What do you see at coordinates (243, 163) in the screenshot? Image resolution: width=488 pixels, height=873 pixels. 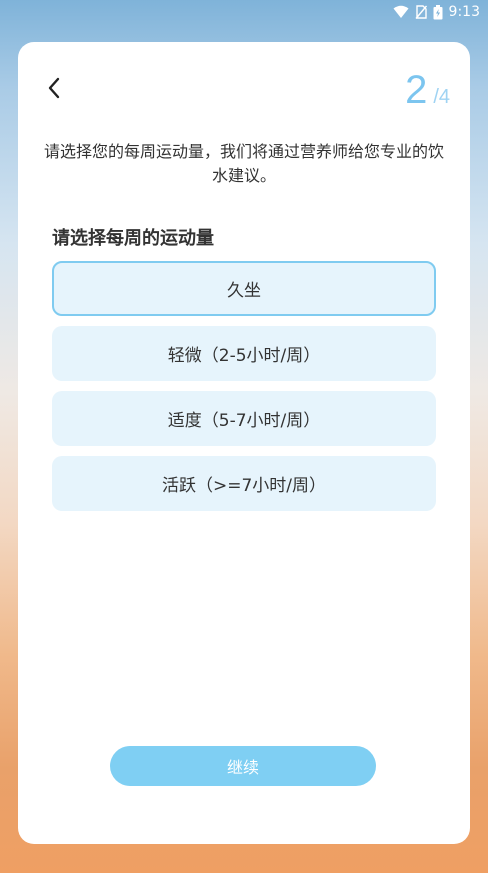 I see `intro-text: 请选择您的每周运动量，我们将通过营养师给您专业的饮水建议。` at bounding box center [243, 163].